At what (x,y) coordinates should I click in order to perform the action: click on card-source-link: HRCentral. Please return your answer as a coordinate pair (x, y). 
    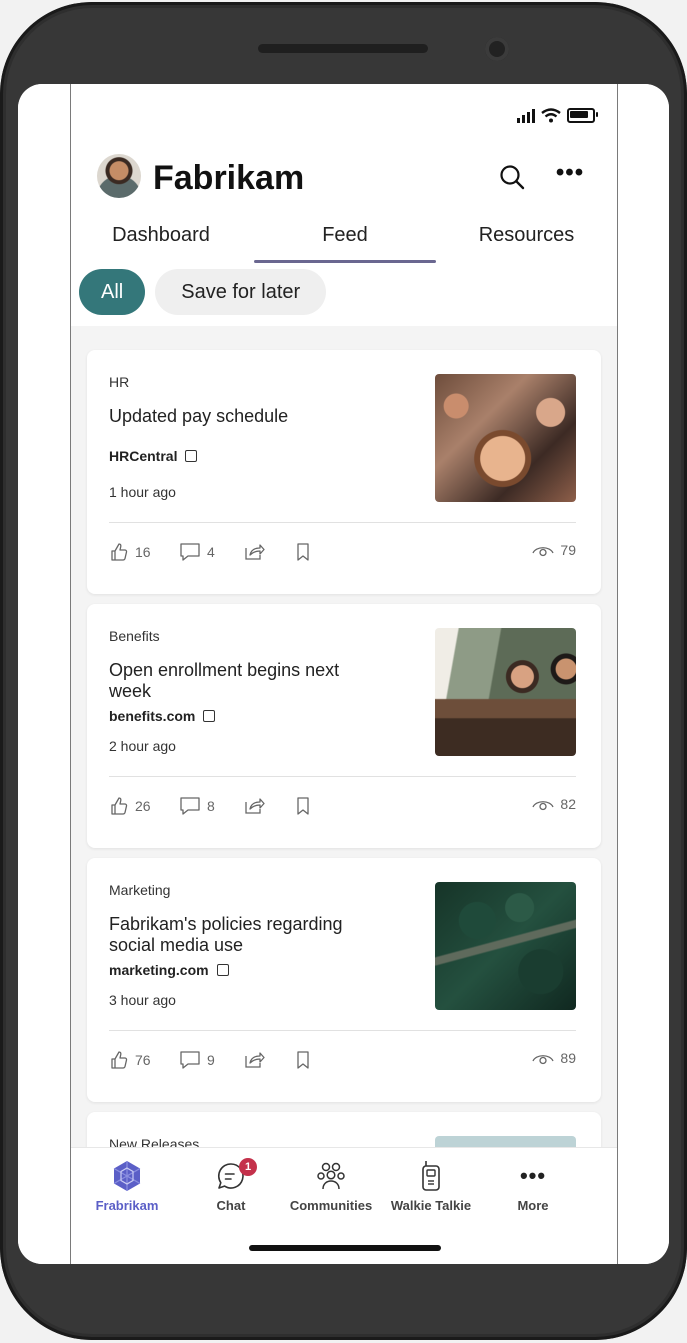
    Looking at the image, I should click on (153, 456).